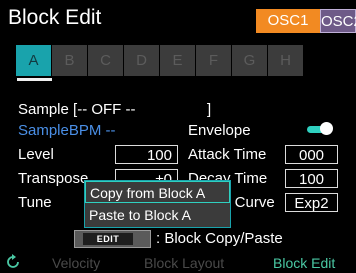  What do you see at coordinates (157, 215) in the screenshot?
I see `menu-item-paste-to-block: Paste to Block A` at bounding box center [157, 215].